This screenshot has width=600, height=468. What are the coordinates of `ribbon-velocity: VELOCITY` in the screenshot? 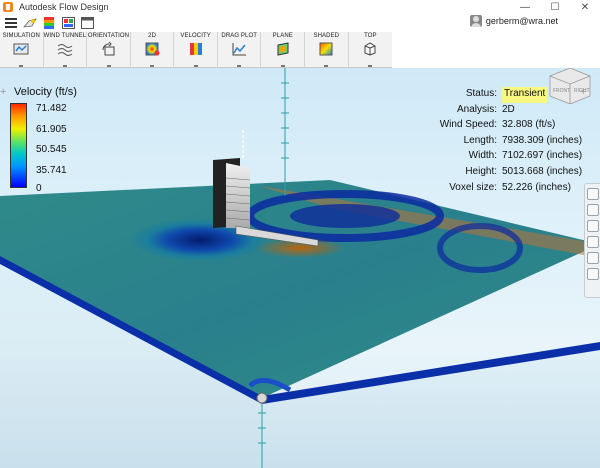 It's located at (196, 50).